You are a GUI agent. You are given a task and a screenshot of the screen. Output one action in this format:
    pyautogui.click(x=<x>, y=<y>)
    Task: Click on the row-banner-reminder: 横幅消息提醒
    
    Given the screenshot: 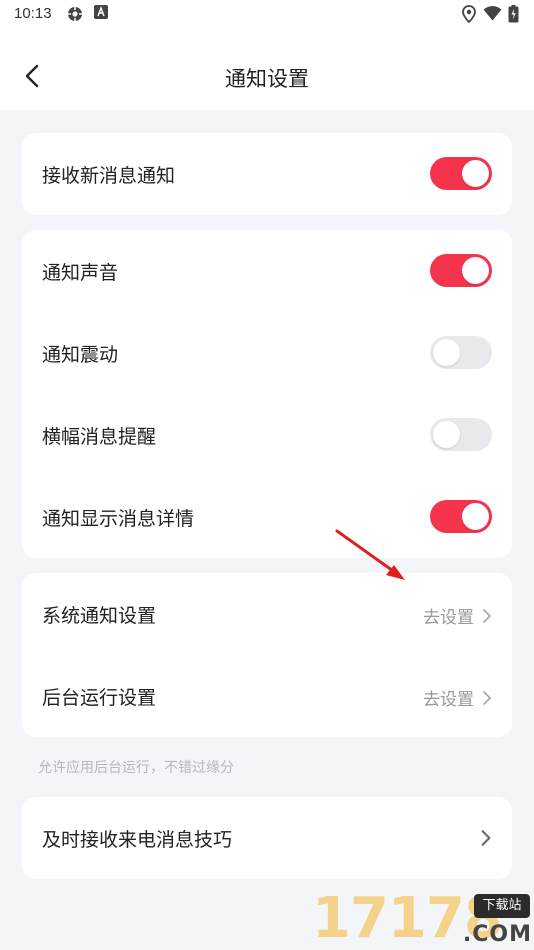 What is the action you would take?
    pyautogui.click(x=267, y=435)
    